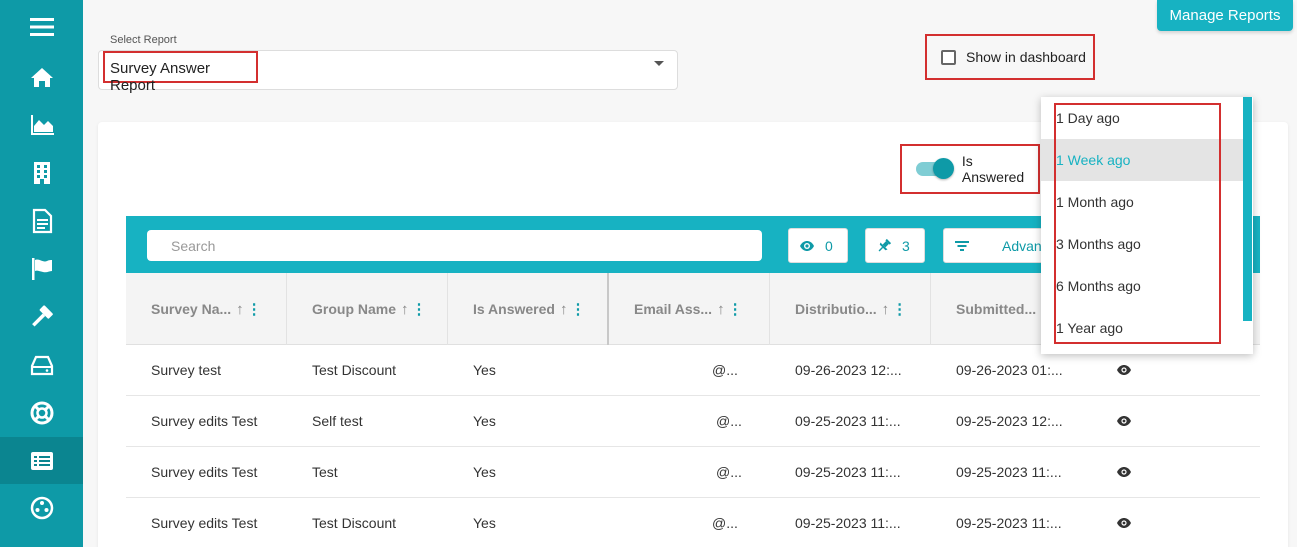 This screenshot has height=547, width=1297. What do you see at coordinates (885, 244) in the screenshot?
I see `pin-icon` at bounding box center [885, 244].